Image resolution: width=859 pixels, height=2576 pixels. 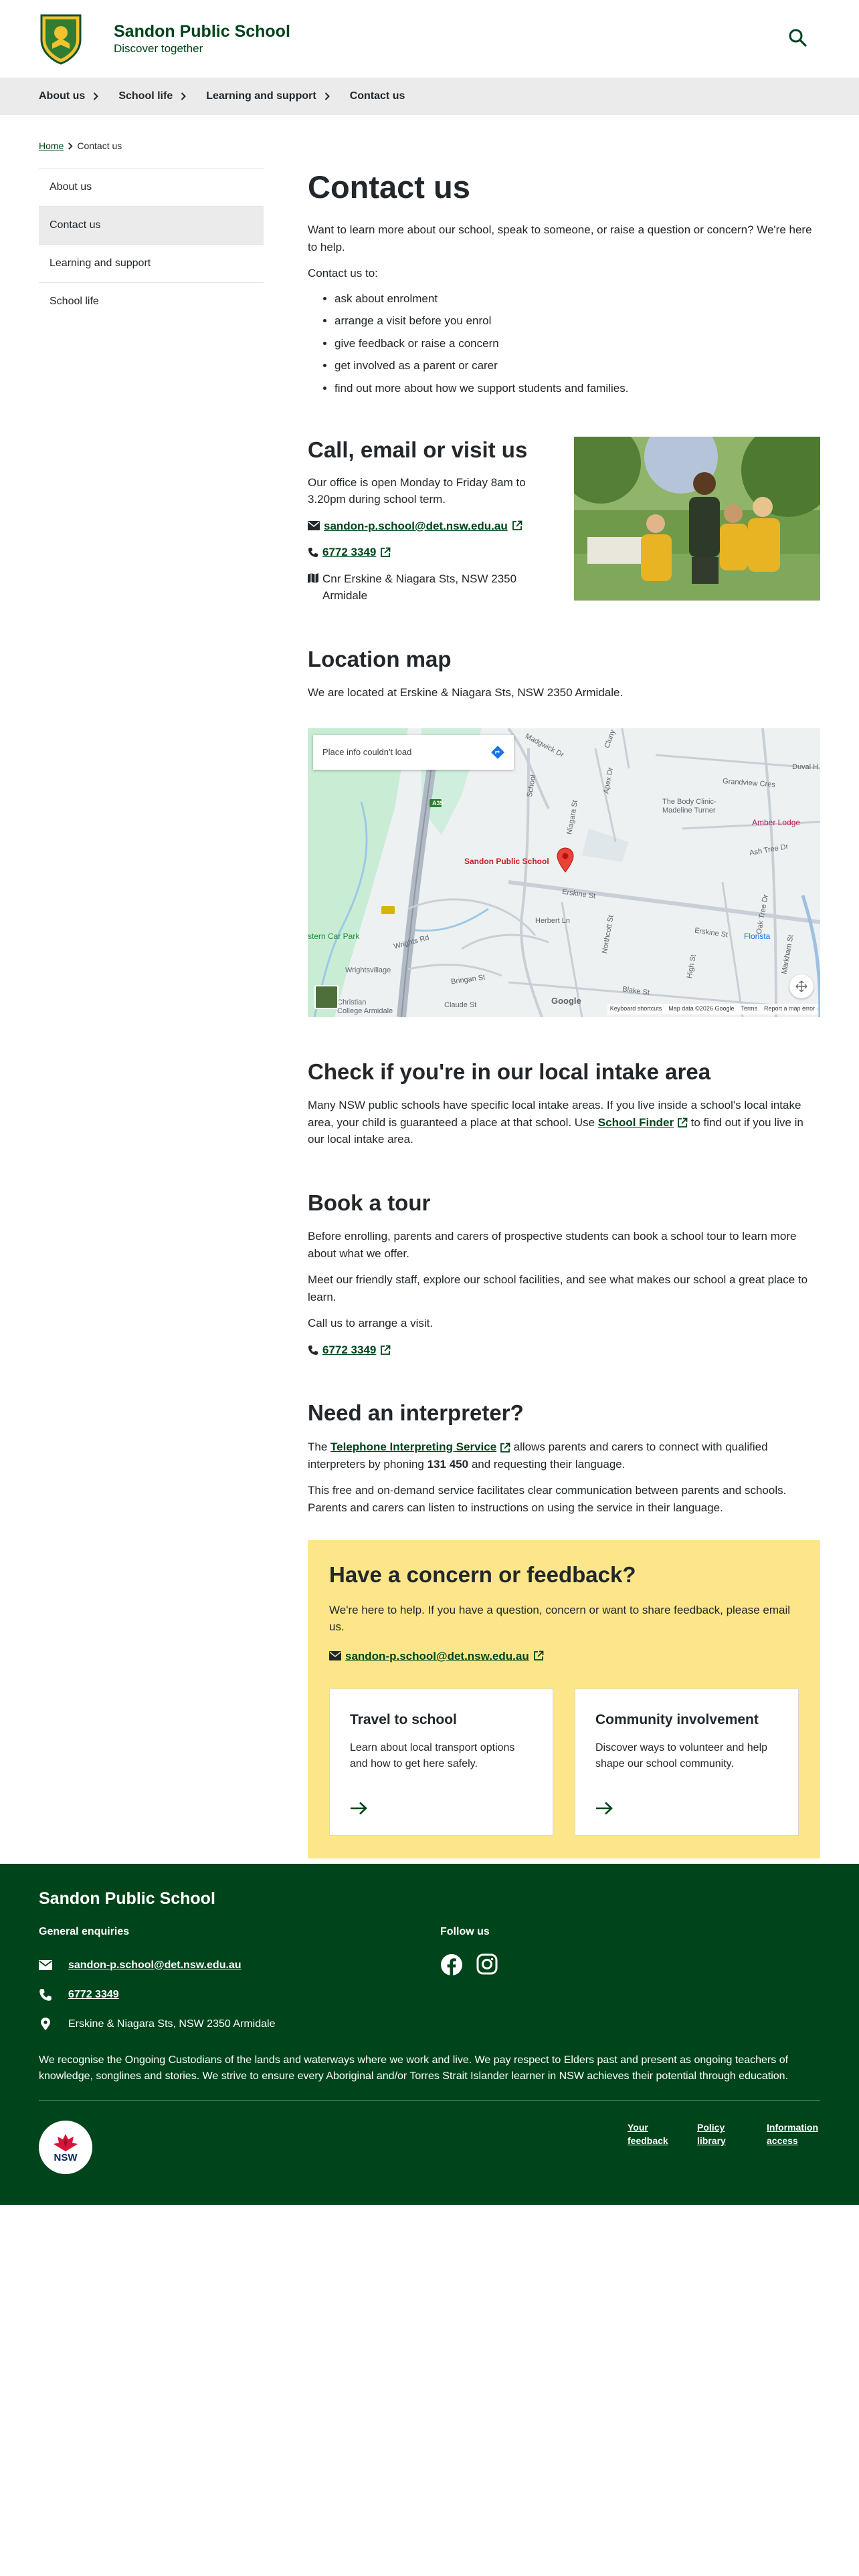 What do you see at coordinates (650, 2134) in the screenshot?
I see `footer-link-your-feedback: Your feedback` at bounding box center [650, 2134].